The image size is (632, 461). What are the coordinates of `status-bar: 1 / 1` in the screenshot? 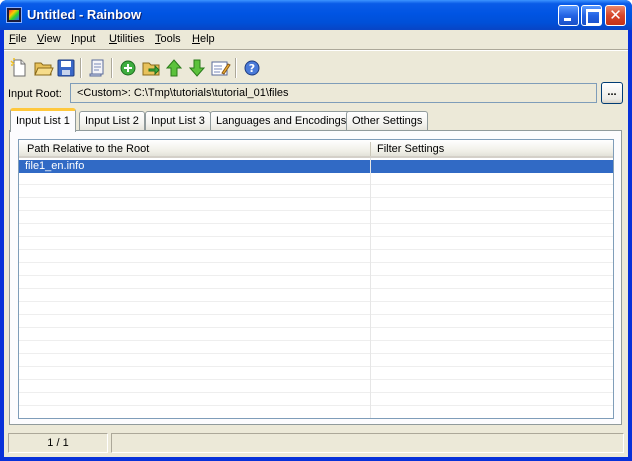 It's located at (316, 443).